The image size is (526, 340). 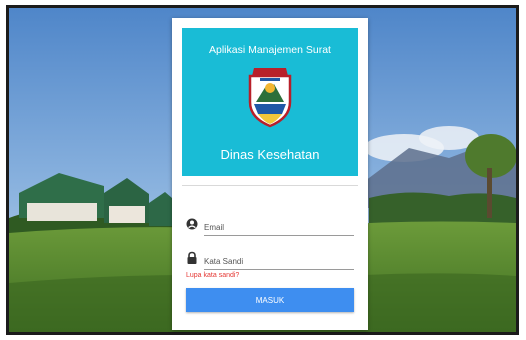 I want to click on login-header: Aplikasi Manajemen Surat Dinas Kesehatan, so click(x=270, y=102).